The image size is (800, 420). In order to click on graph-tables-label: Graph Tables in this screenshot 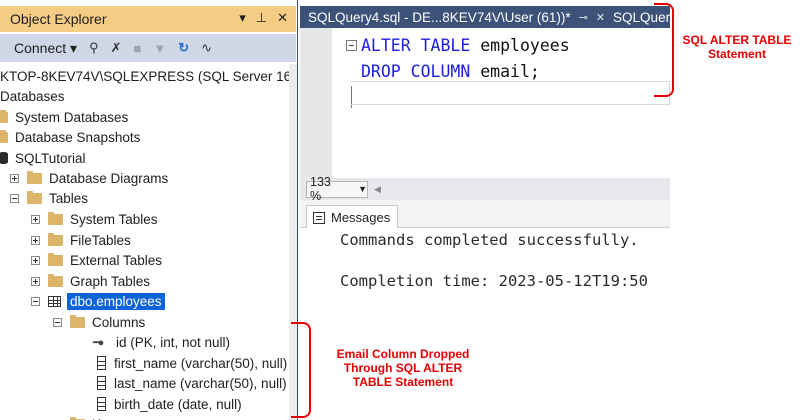, I will do `click(110, 281)`.